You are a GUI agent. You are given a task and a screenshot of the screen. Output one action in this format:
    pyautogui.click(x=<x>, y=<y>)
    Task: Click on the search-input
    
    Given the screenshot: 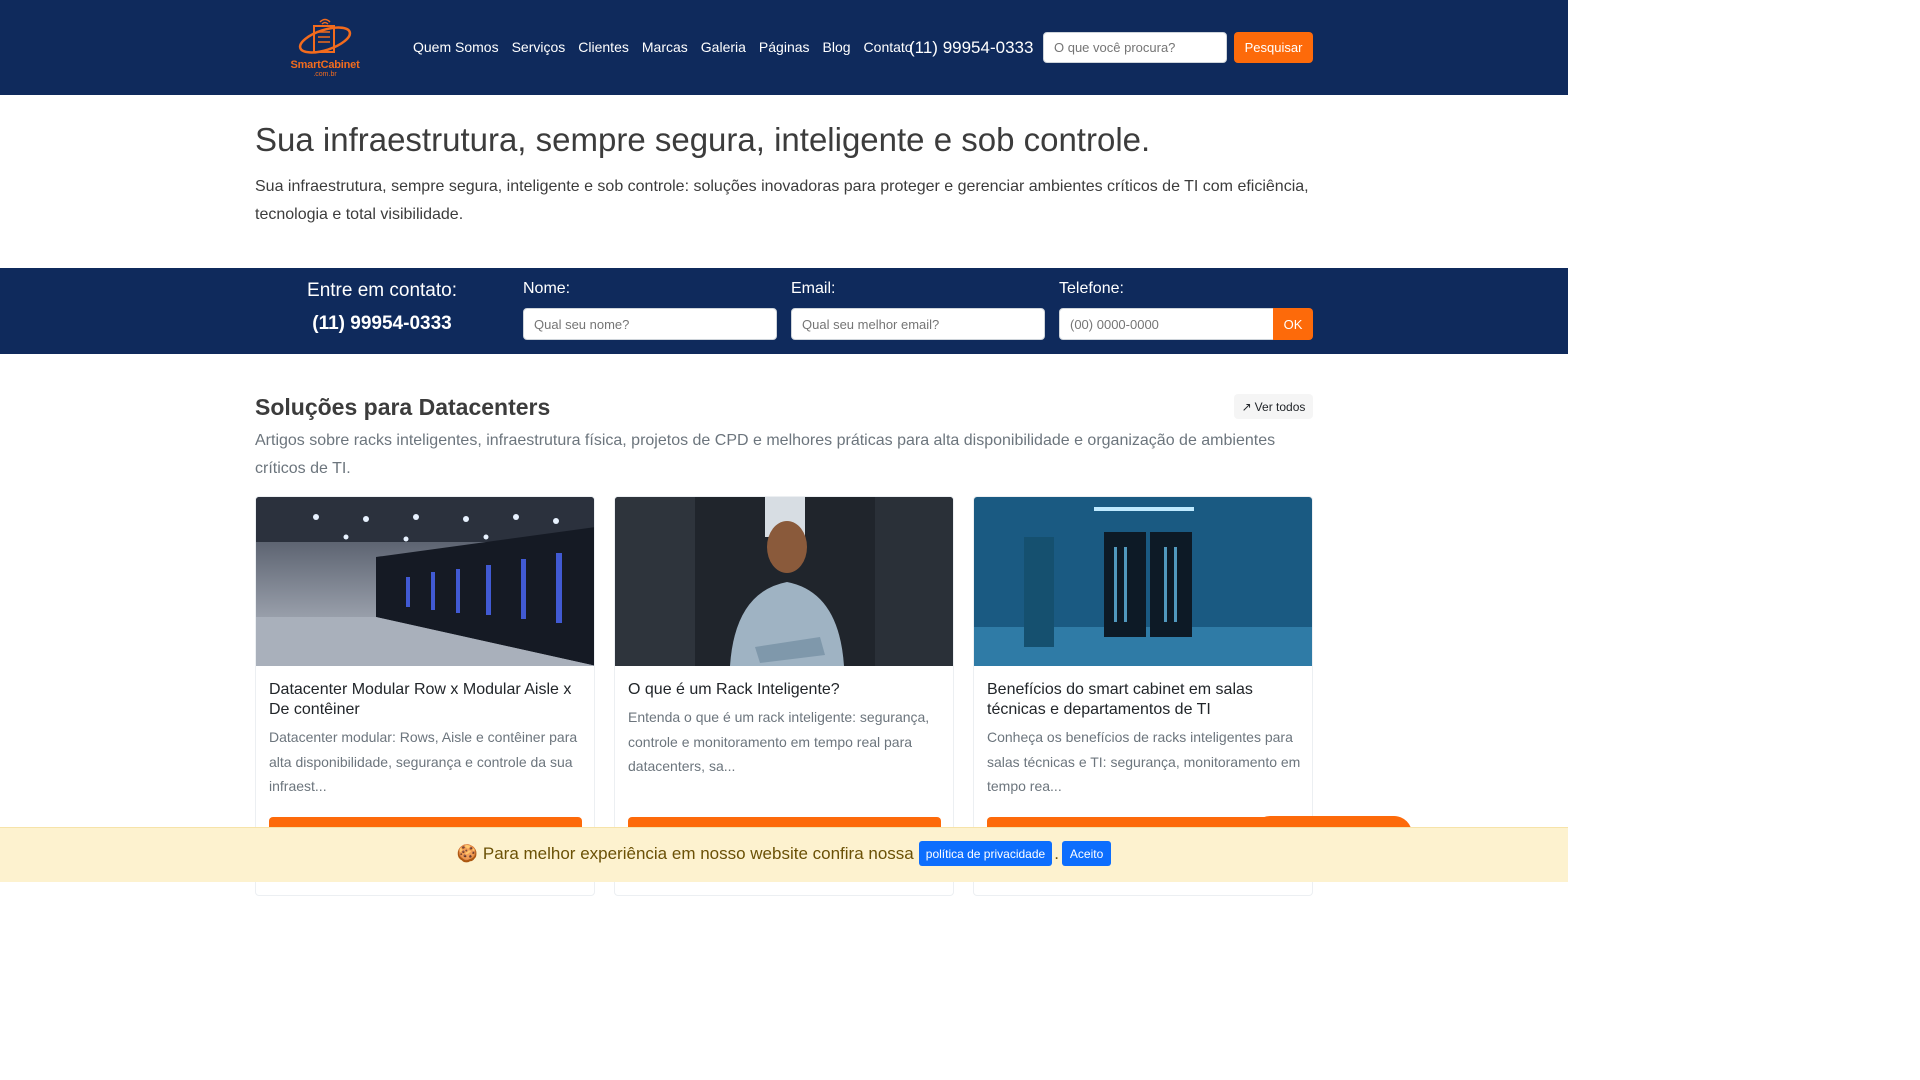 What is the action you would take?
    pyautogui.click(x=1135, y=47)
    